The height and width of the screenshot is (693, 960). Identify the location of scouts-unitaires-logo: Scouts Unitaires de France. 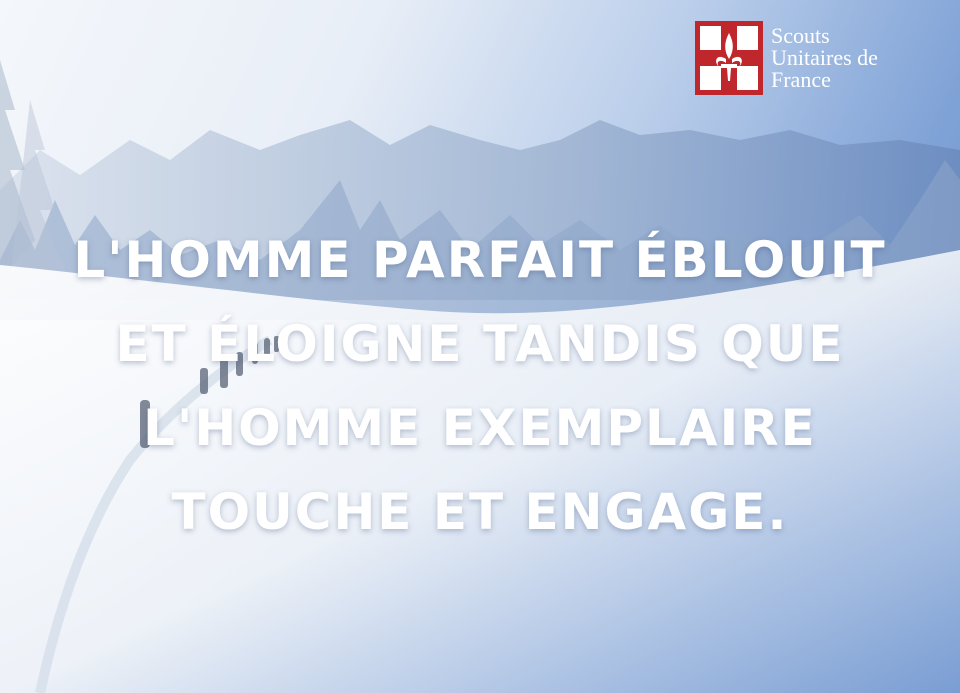
(815, 58).